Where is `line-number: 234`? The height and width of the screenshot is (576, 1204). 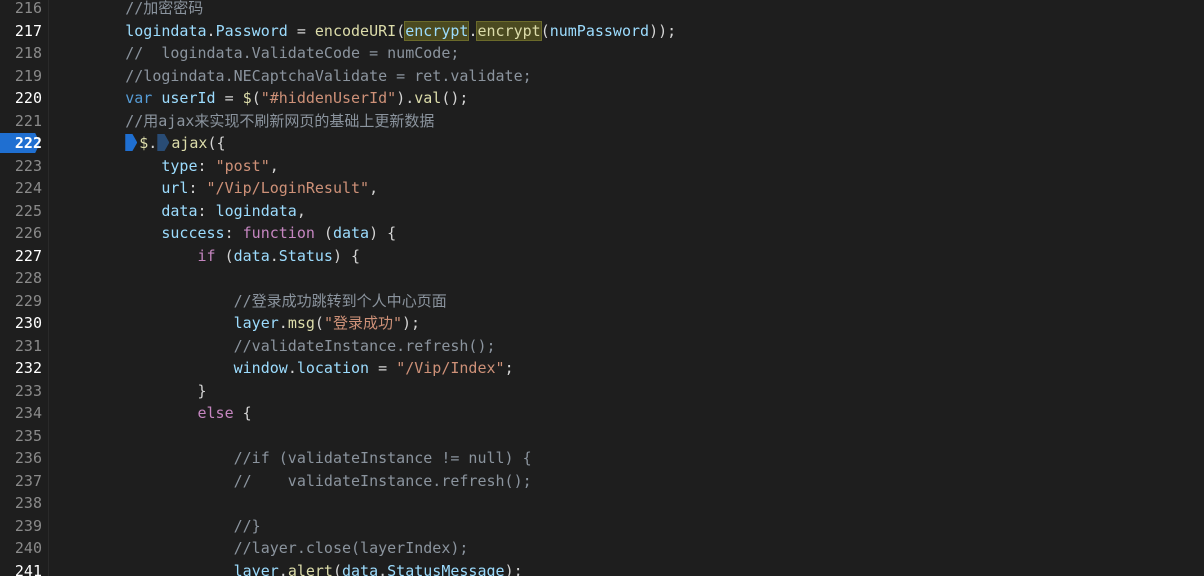
line-number: 234 is located at coordinates (28, 413).